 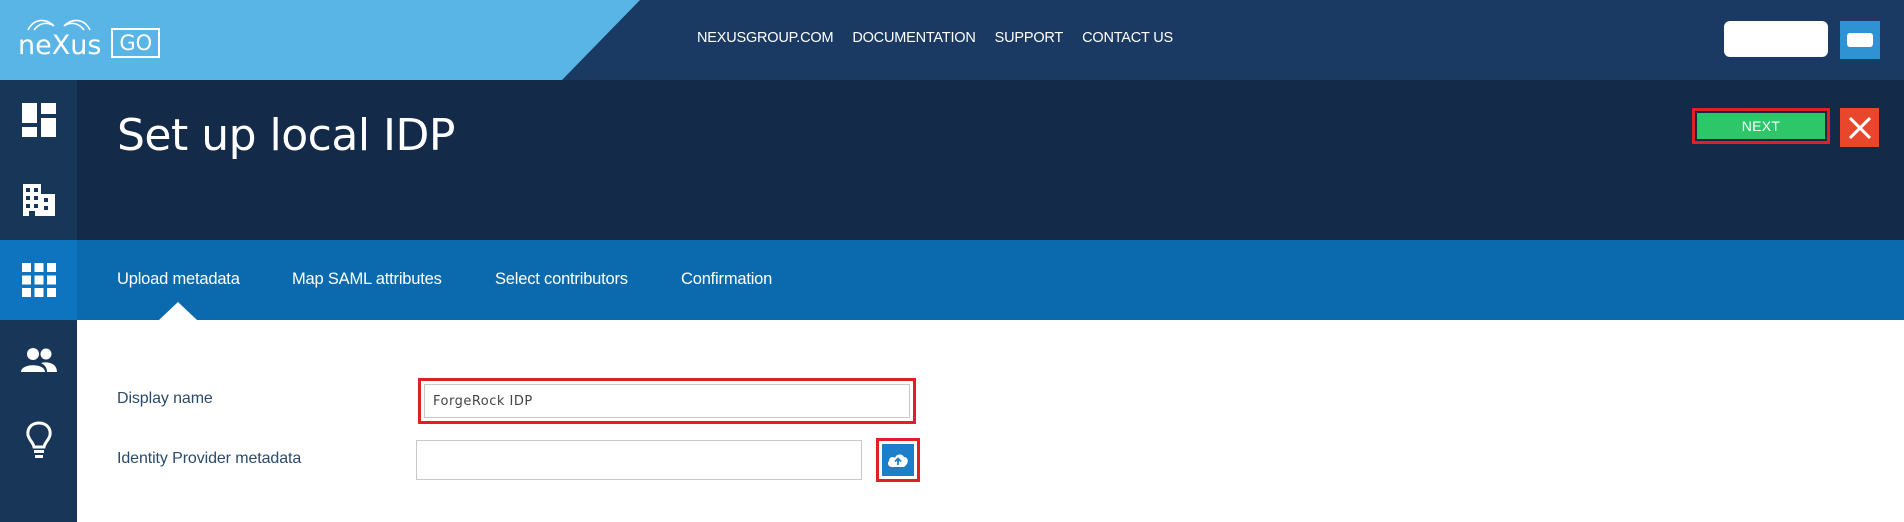 I want to click on sidebar-item-tips, so click(x=38, y=440).